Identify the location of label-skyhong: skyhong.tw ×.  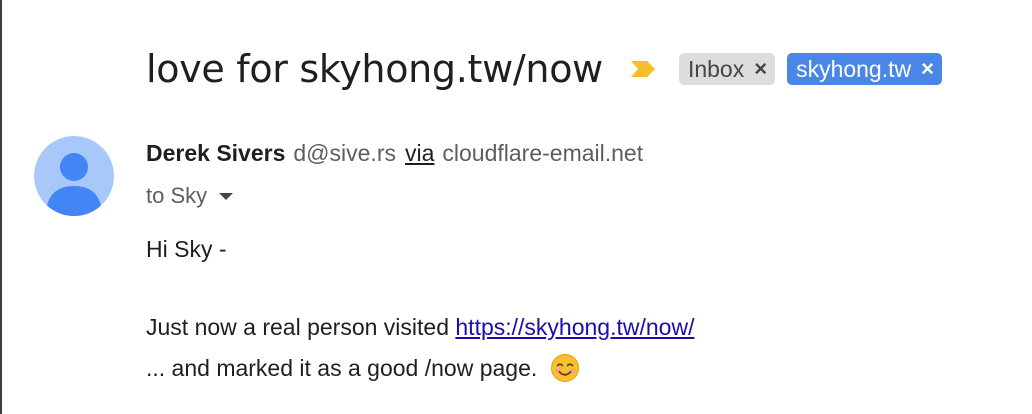
(864, 69).